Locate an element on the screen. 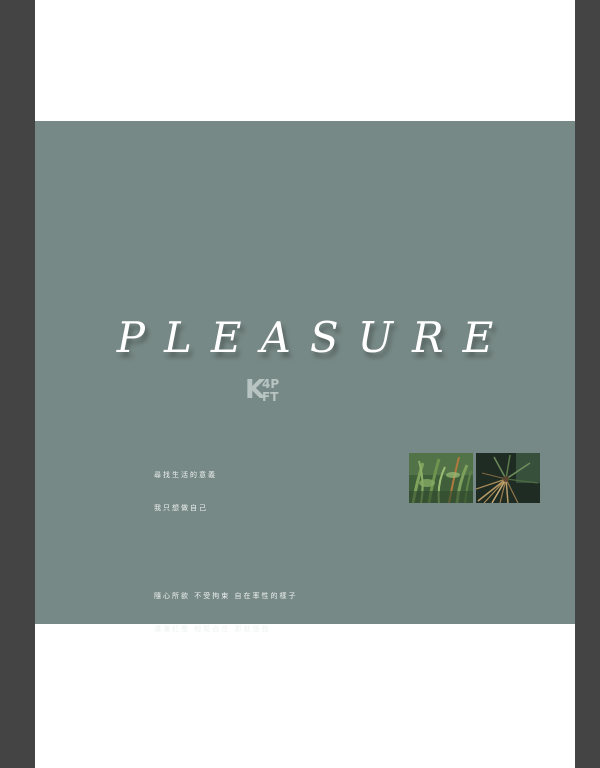 The width and height of the screenshot is (600, 768). poem-line: 尋找生活的意義 is located at coordinates (185, 475).